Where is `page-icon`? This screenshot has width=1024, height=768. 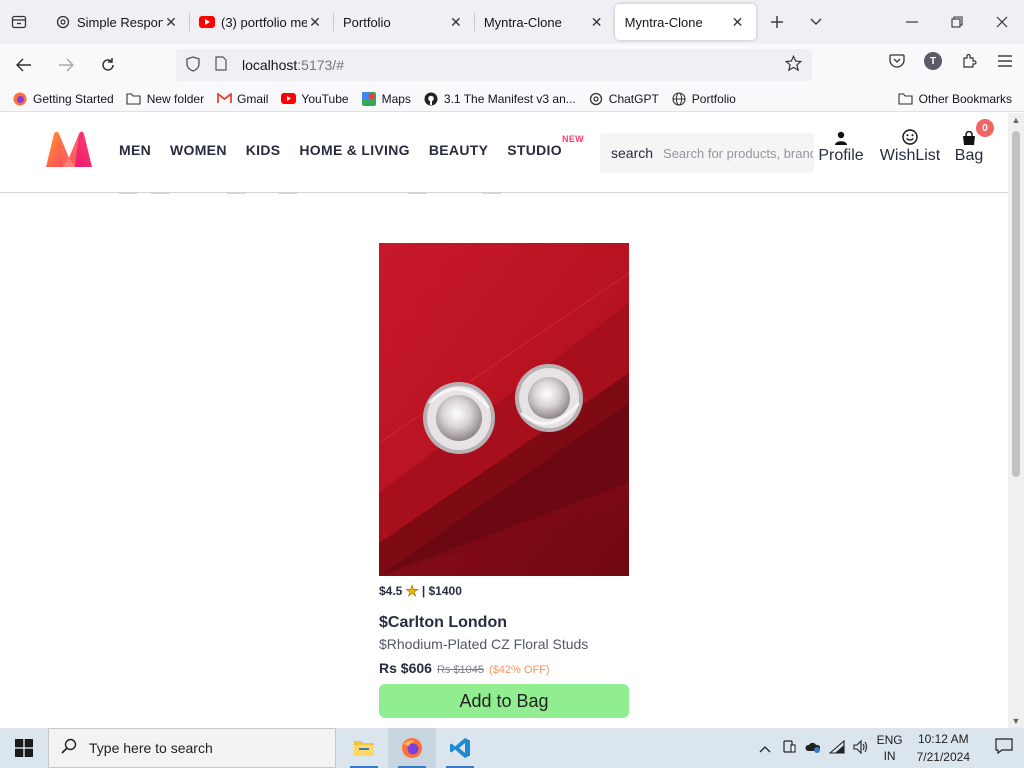 page-icon is located at coordinates (221, 65).